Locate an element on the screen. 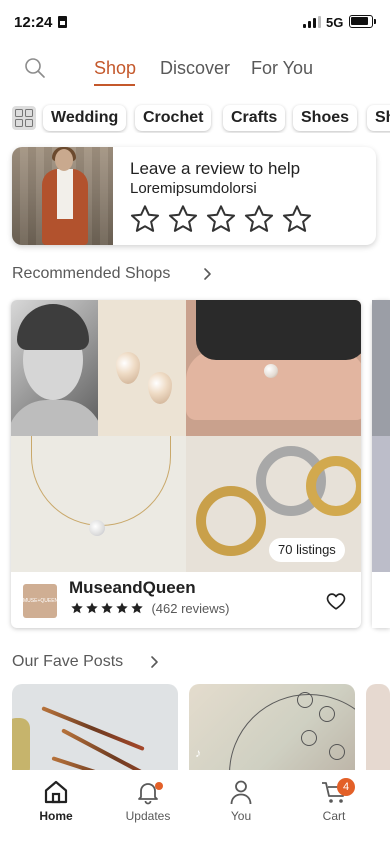 Image resolution: width=390 pixels, height=844 pixels. signal-icon is located at coordinates (312, 22).